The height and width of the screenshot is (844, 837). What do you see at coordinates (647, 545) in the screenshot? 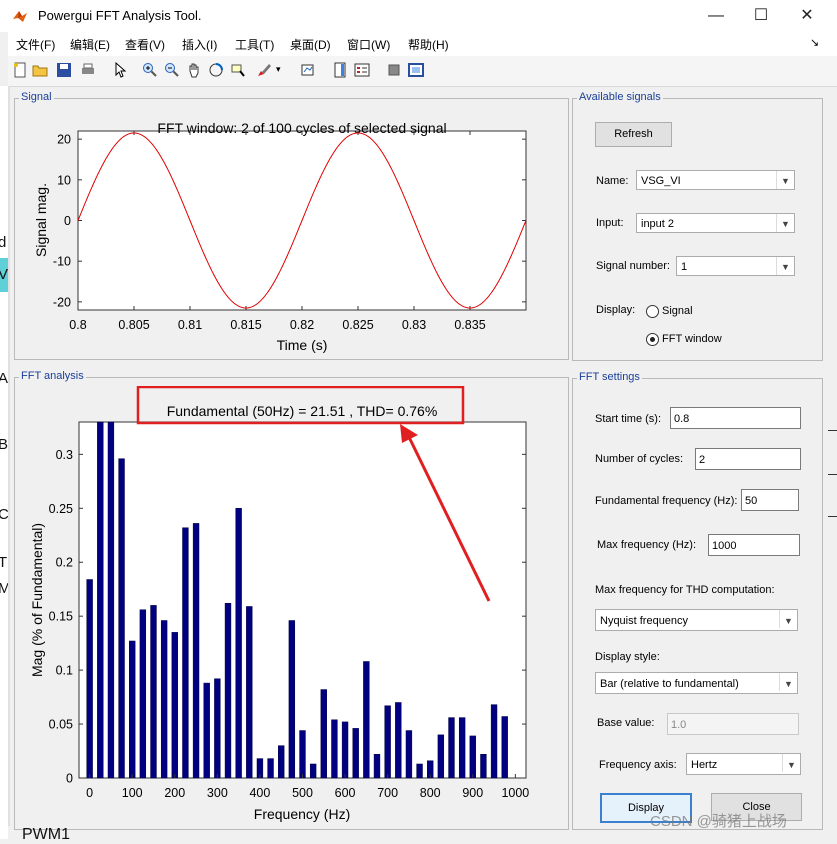
I see `max-frequency-label: Max frequency (Hz):` at bounding box center [647, 545].